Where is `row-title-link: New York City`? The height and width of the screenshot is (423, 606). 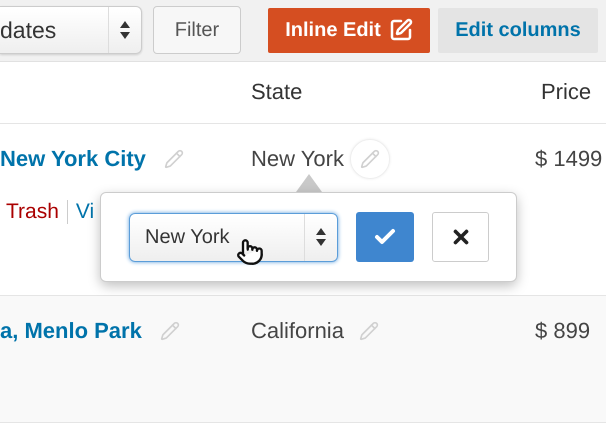
row-title-link: New York City is located at coordinates (73, 159).